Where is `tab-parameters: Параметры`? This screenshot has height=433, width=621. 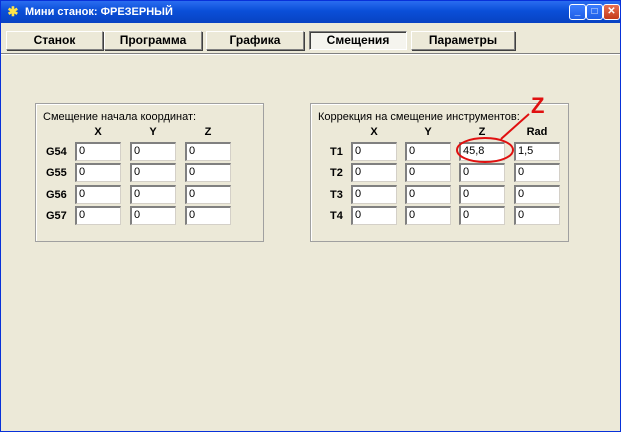 tab-parameters: Параметры is located at coordinates (463, 40).